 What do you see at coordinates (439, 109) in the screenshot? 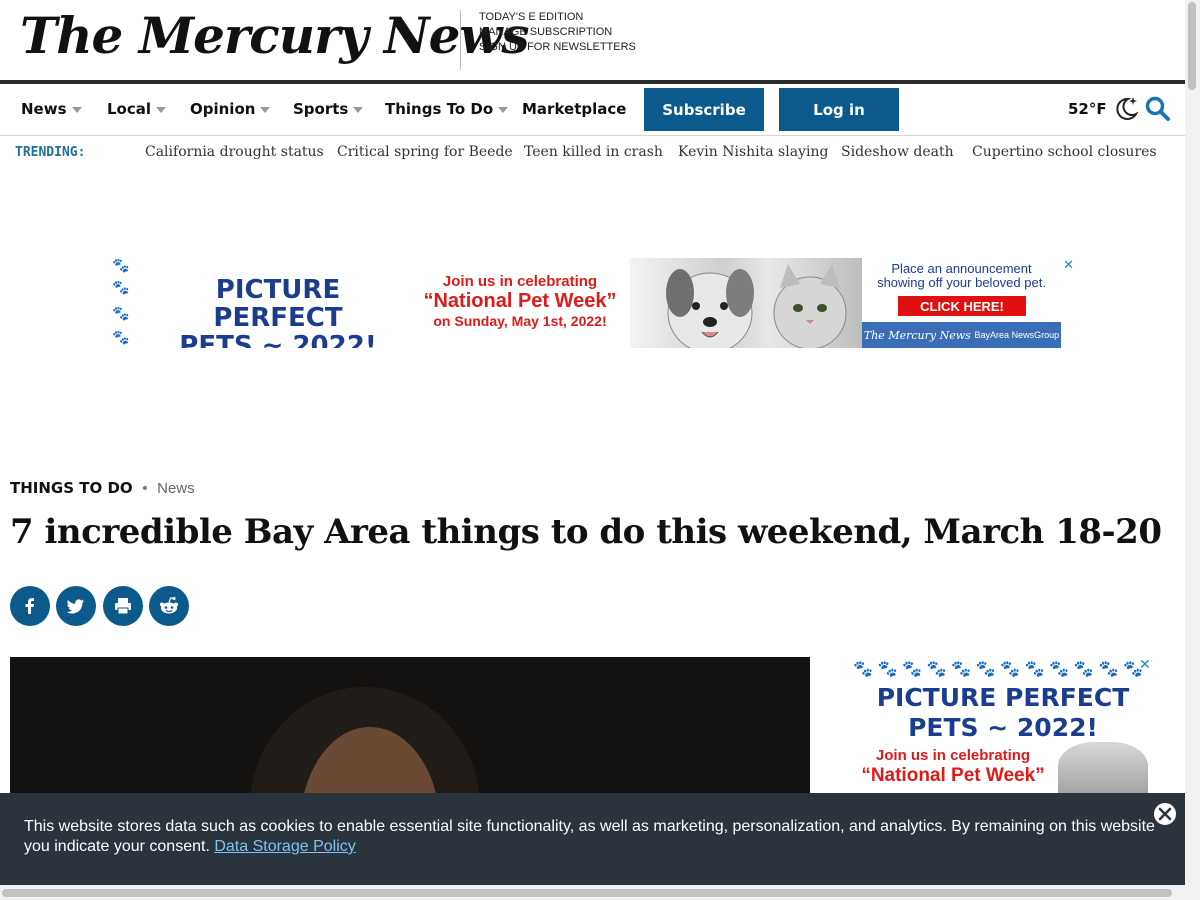
I see `nav-item-label: Things To Do` at bounding box center [439, 109].